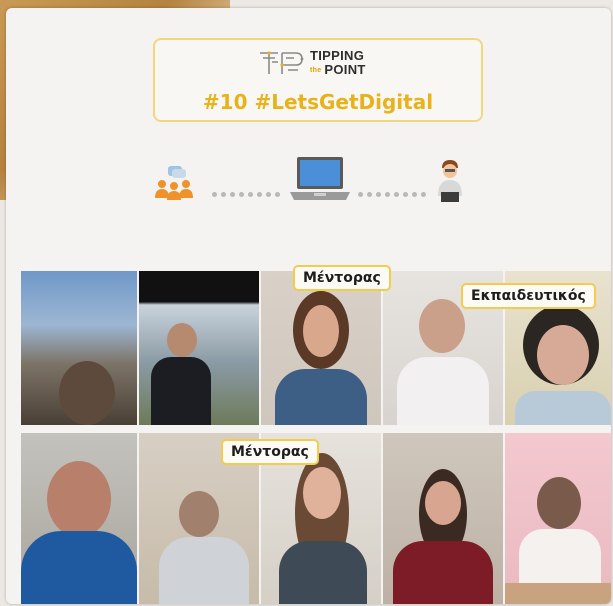  I want to click on logo-line-1: TIPPING, so click(337, 55).